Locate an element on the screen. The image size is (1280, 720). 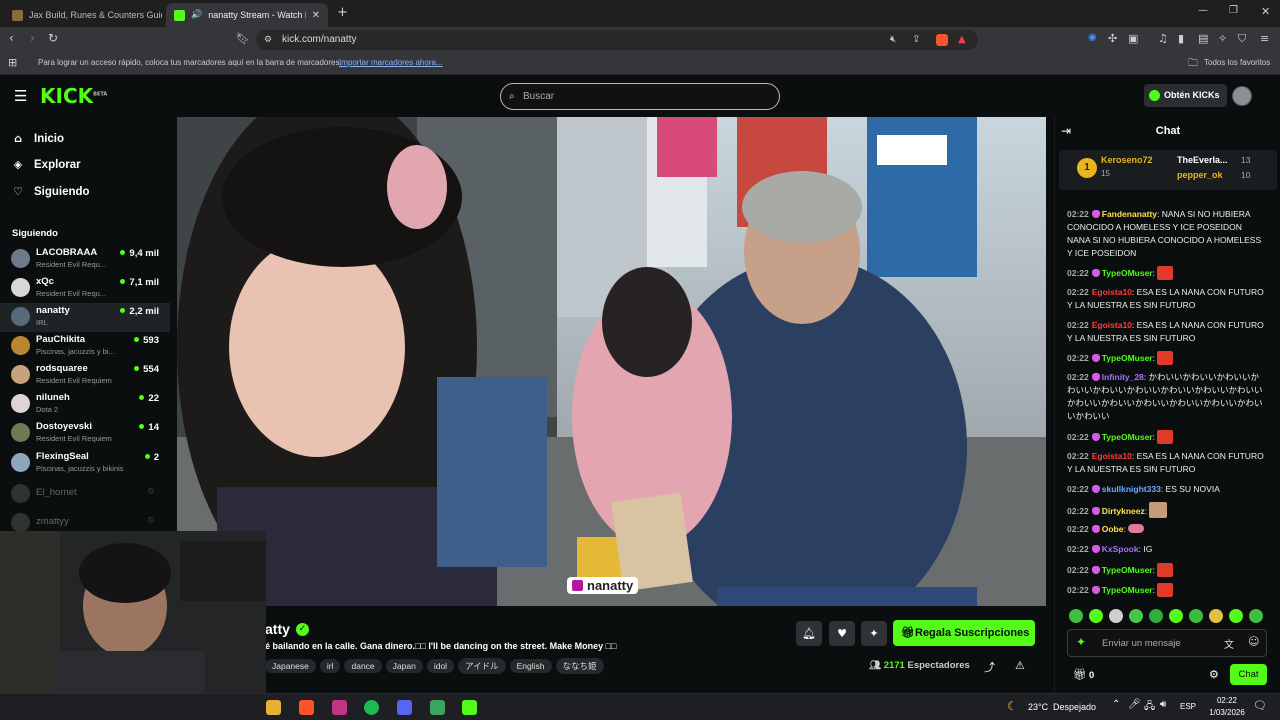
tray-chevron-icon: ⌃ is located at coordinates (1116, 704).